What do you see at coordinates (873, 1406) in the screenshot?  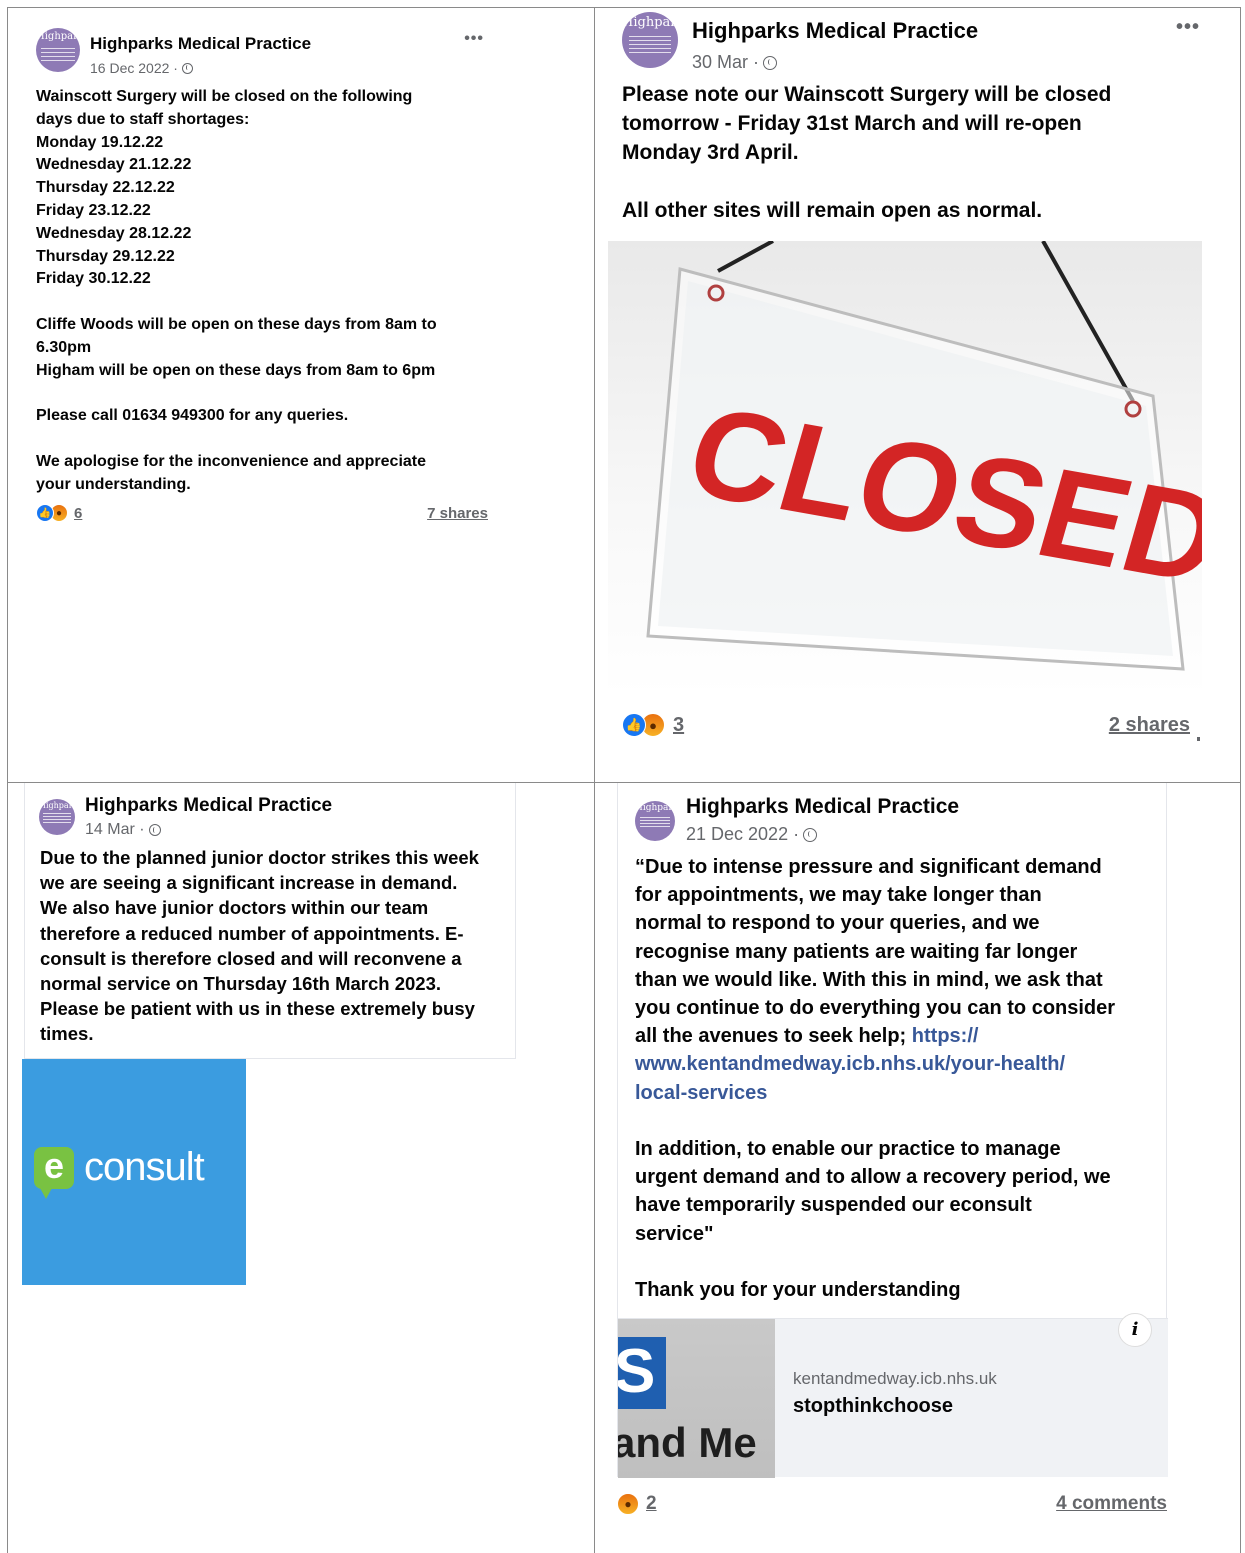 I see `link-preview-title: stopthinkchoose` at bounding box center [873, 1406].